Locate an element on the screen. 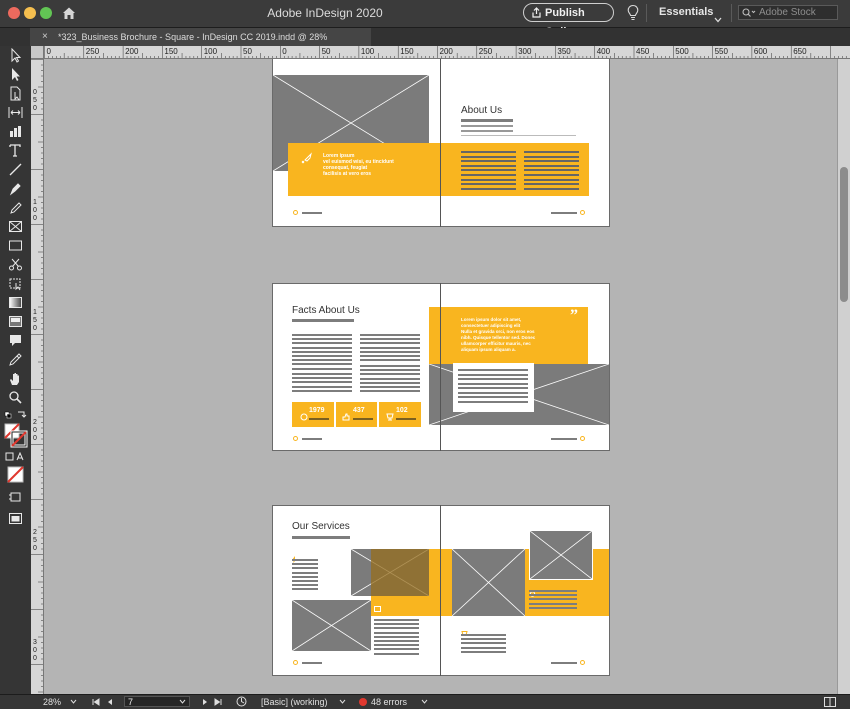 This screenshot has width=850, height=709. panel-toggle-icon is located at coordinates (830, 703).